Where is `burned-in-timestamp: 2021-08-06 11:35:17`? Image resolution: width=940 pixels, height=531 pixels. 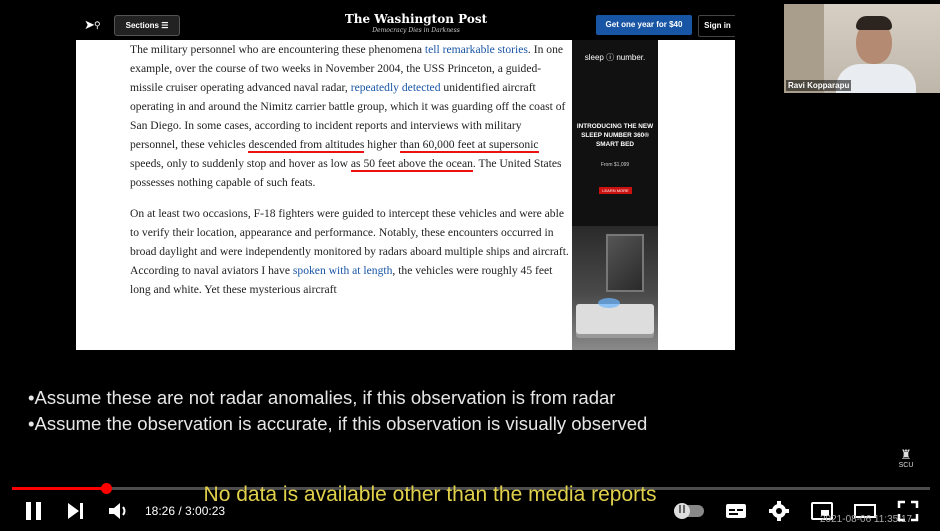 burned-in-timestamp: 2021-08-06 11:35:17 is located at coordinates (866, 519).